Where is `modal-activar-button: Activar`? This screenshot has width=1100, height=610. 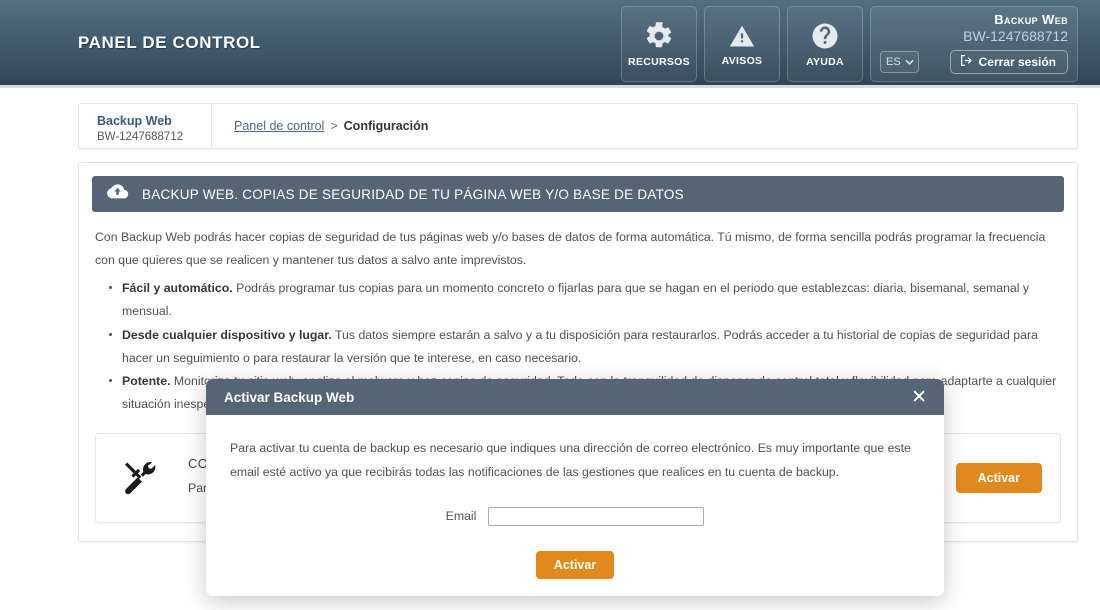
modal-activar-button: Activar is located at coordinates (575, 564).